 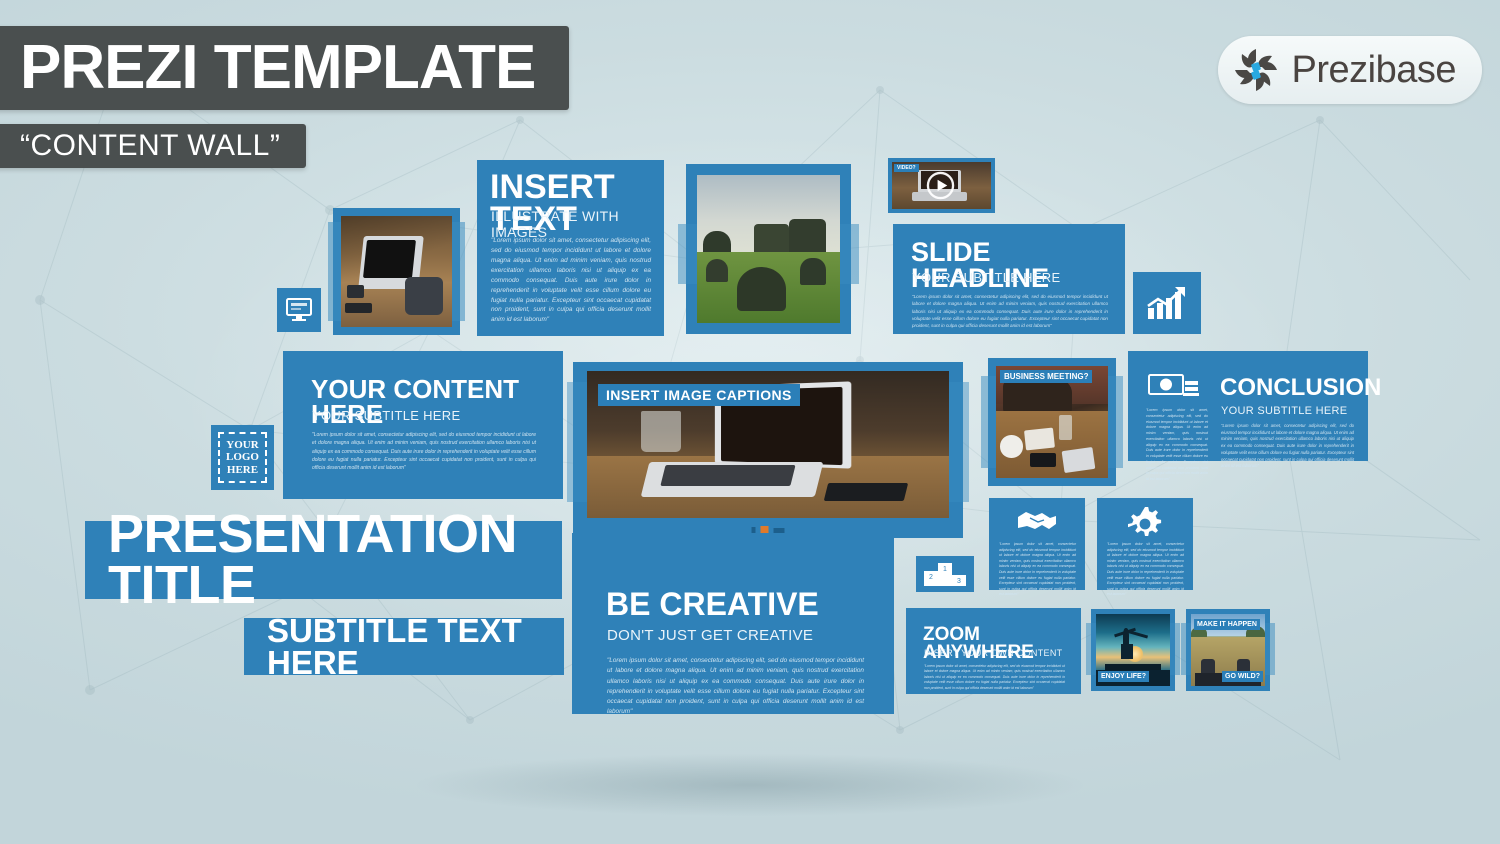 I want to click on logo-brand-prefix: Prezi, so click(x=1334, y=69).